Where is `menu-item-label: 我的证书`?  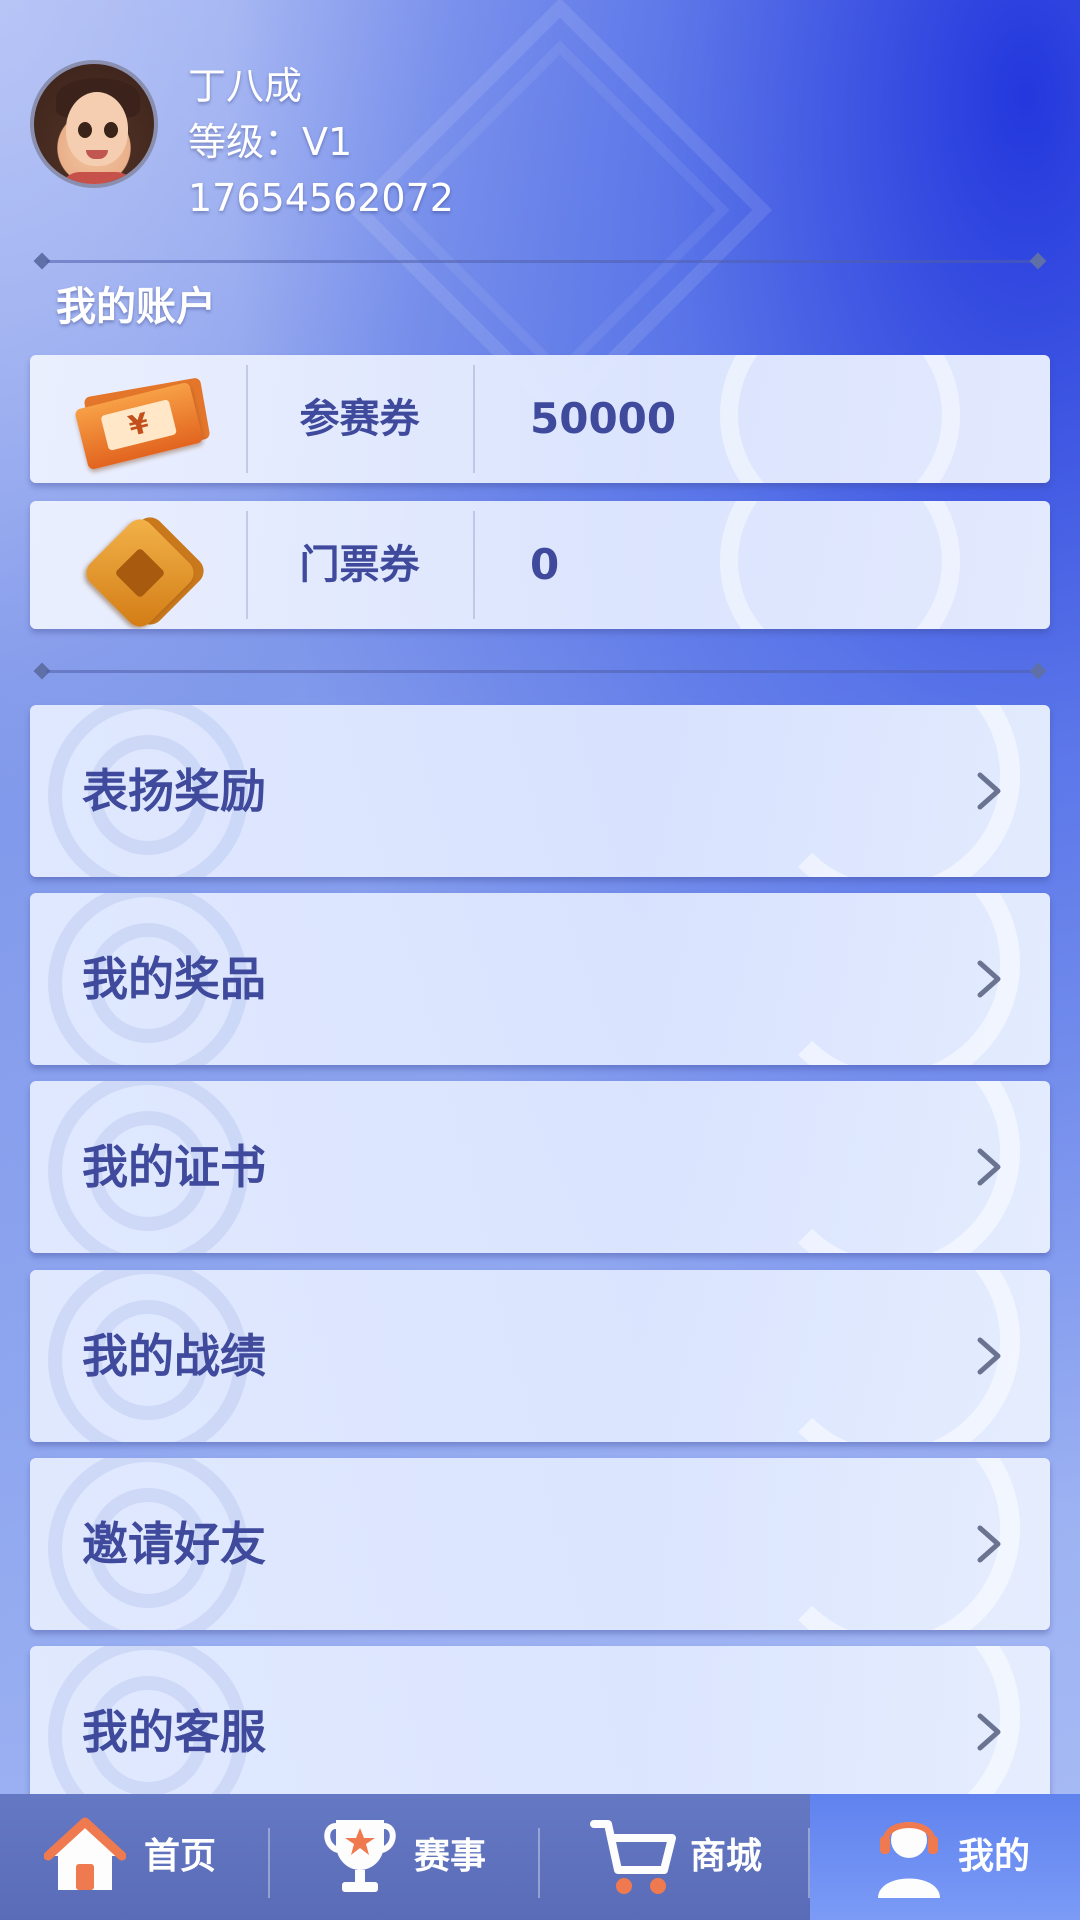
menu-item-label: 我的证书 is located at coordinates (174, 1167).